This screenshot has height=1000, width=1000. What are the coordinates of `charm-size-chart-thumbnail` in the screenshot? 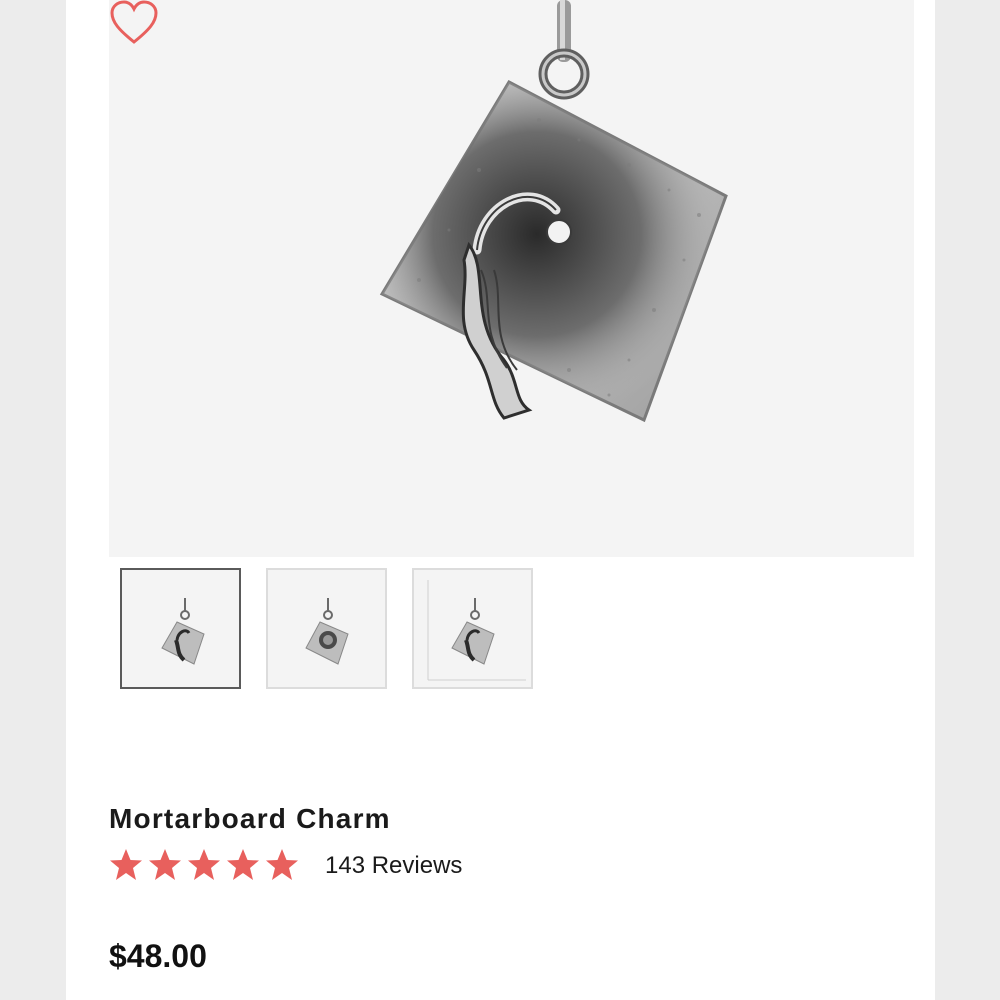 It's located at (476, 630).